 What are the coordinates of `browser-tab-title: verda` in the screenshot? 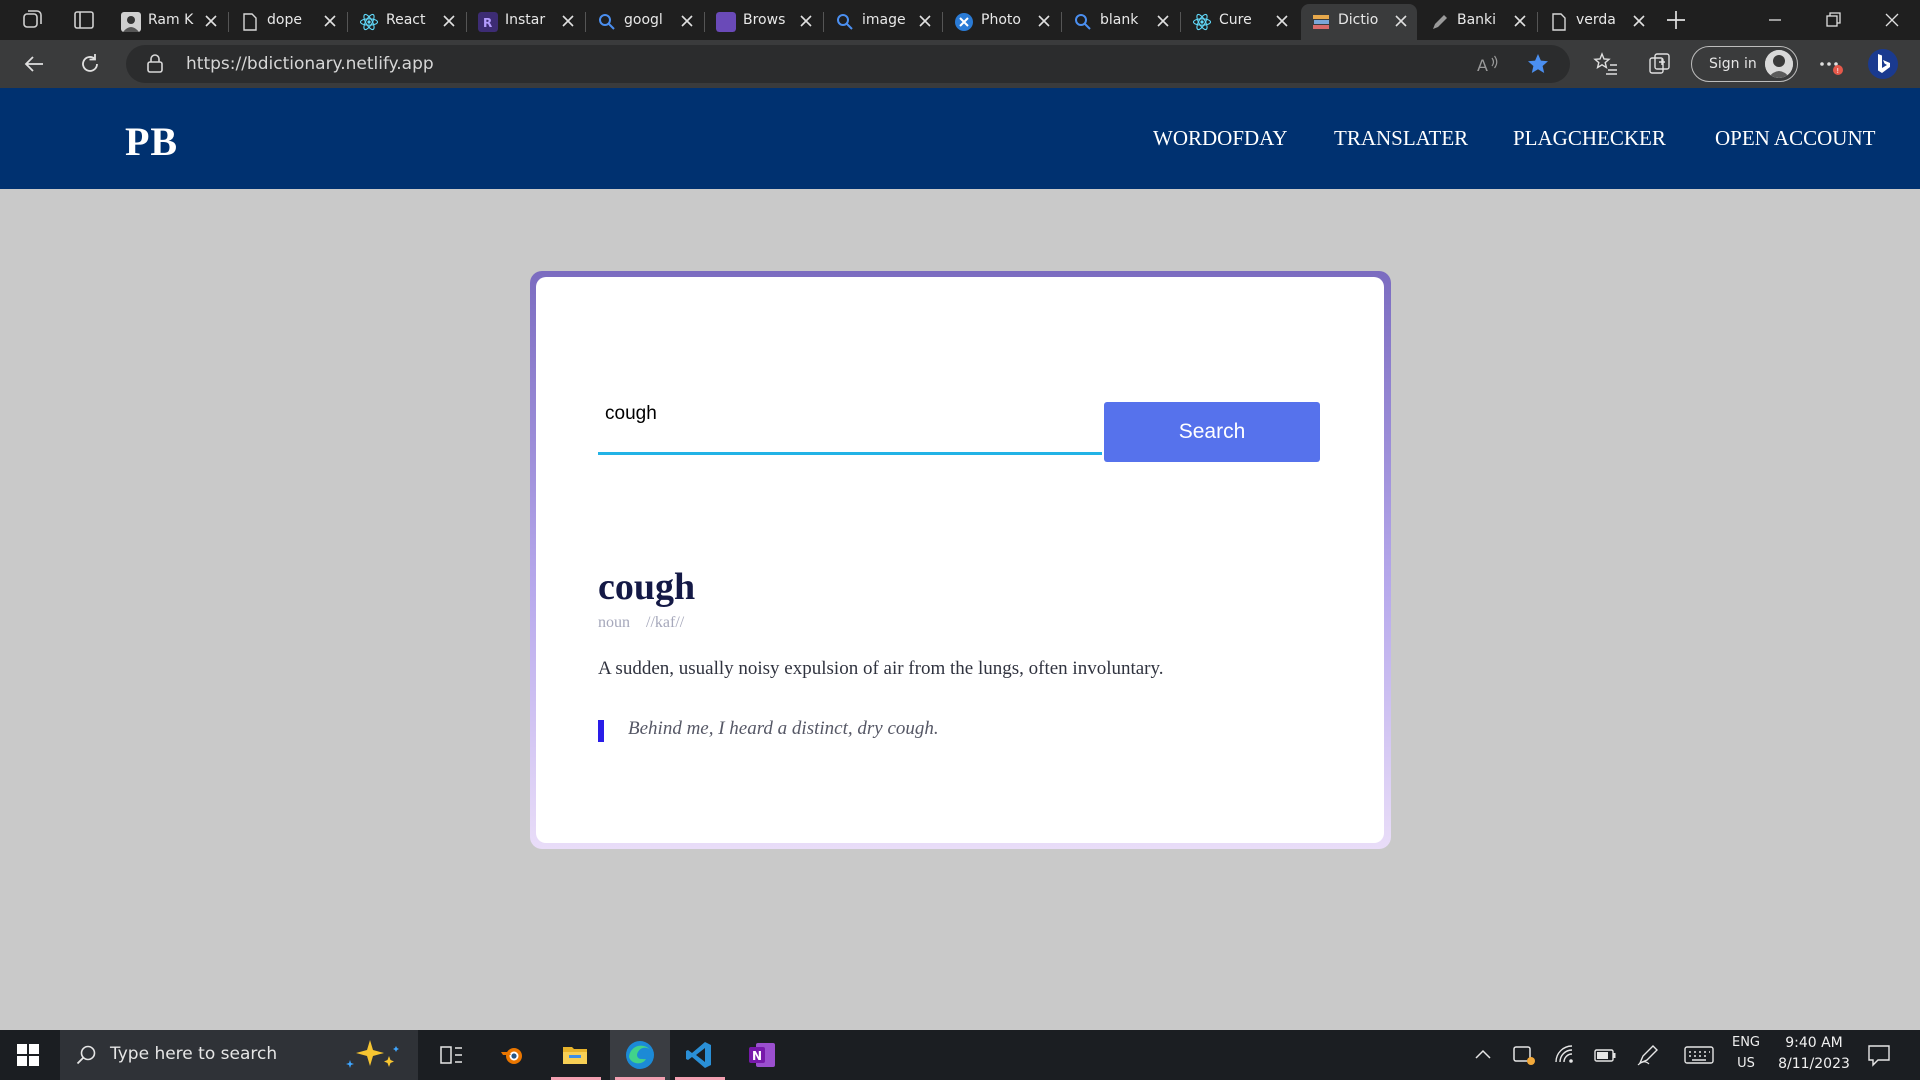 It's located at (1596, 20).